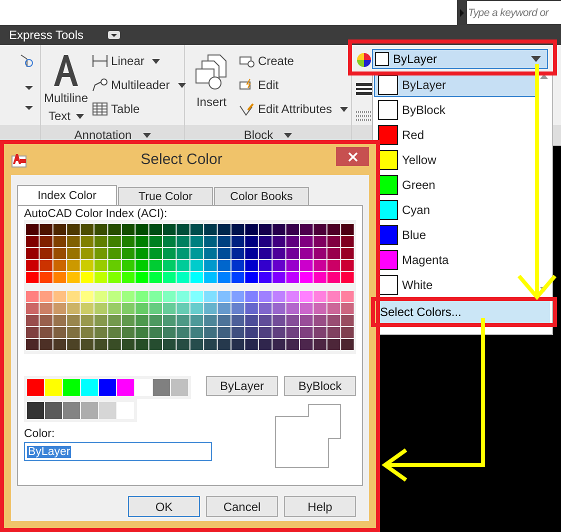 This screenshot has width=561, height=532. I want to click on close-icon, so click(353, 157).